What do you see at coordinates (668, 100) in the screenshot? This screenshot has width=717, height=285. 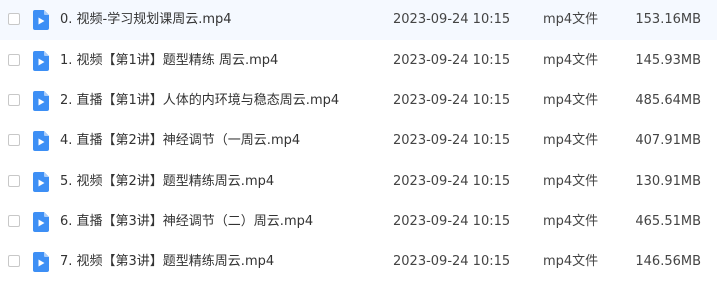 I see `file-size: 485.64MB` at bounding box center [668, 100].